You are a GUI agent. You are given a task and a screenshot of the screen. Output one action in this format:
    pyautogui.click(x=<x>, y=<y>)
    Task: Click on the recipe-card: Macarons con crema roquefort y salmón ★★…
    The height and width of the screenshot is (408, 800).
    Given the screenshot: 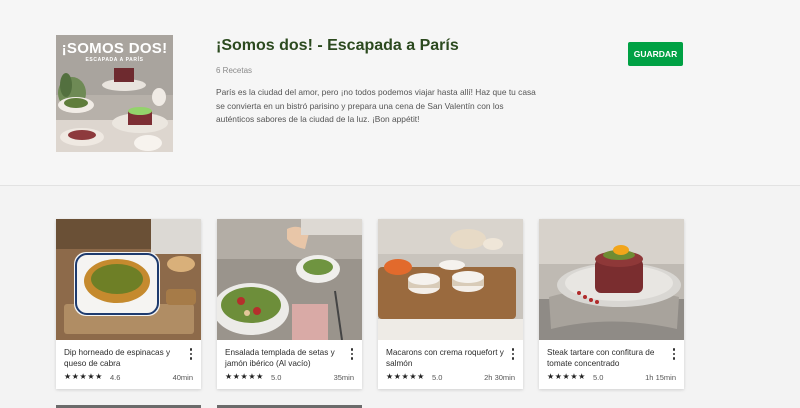 What is the action you would take?
    pyautogui.click(x=450, y=304)
    